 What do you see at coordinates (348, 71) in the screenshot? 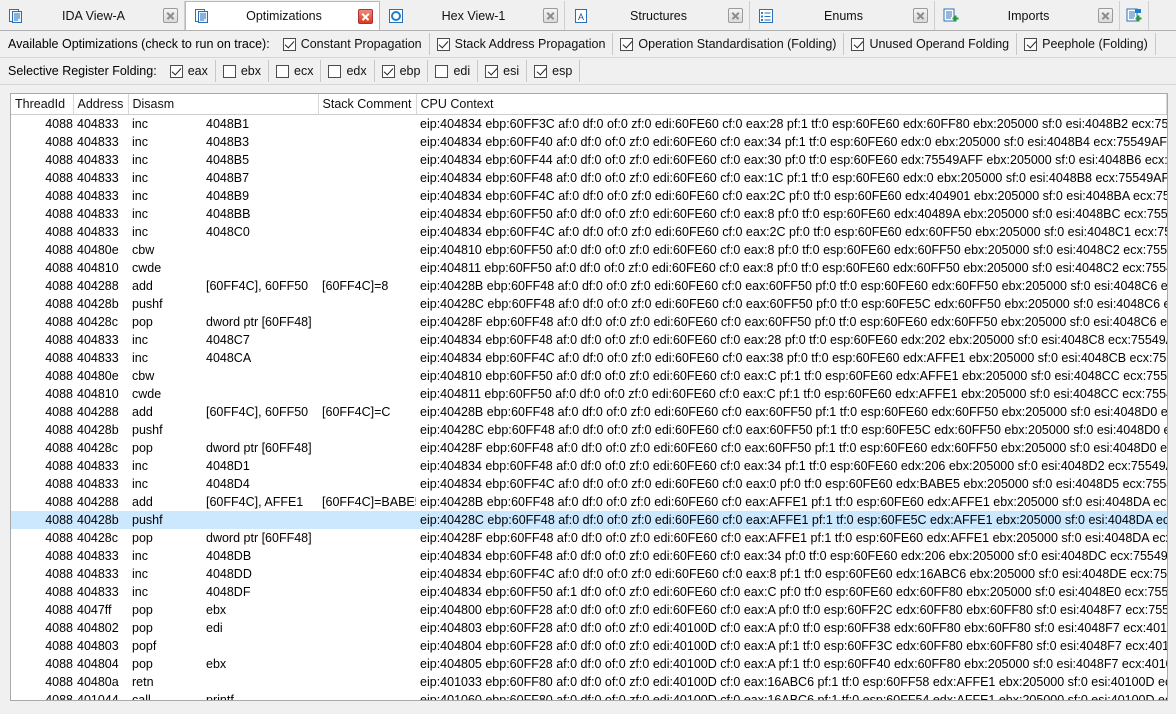
I see `register-edx: edx` at bounding box center [348, 71].